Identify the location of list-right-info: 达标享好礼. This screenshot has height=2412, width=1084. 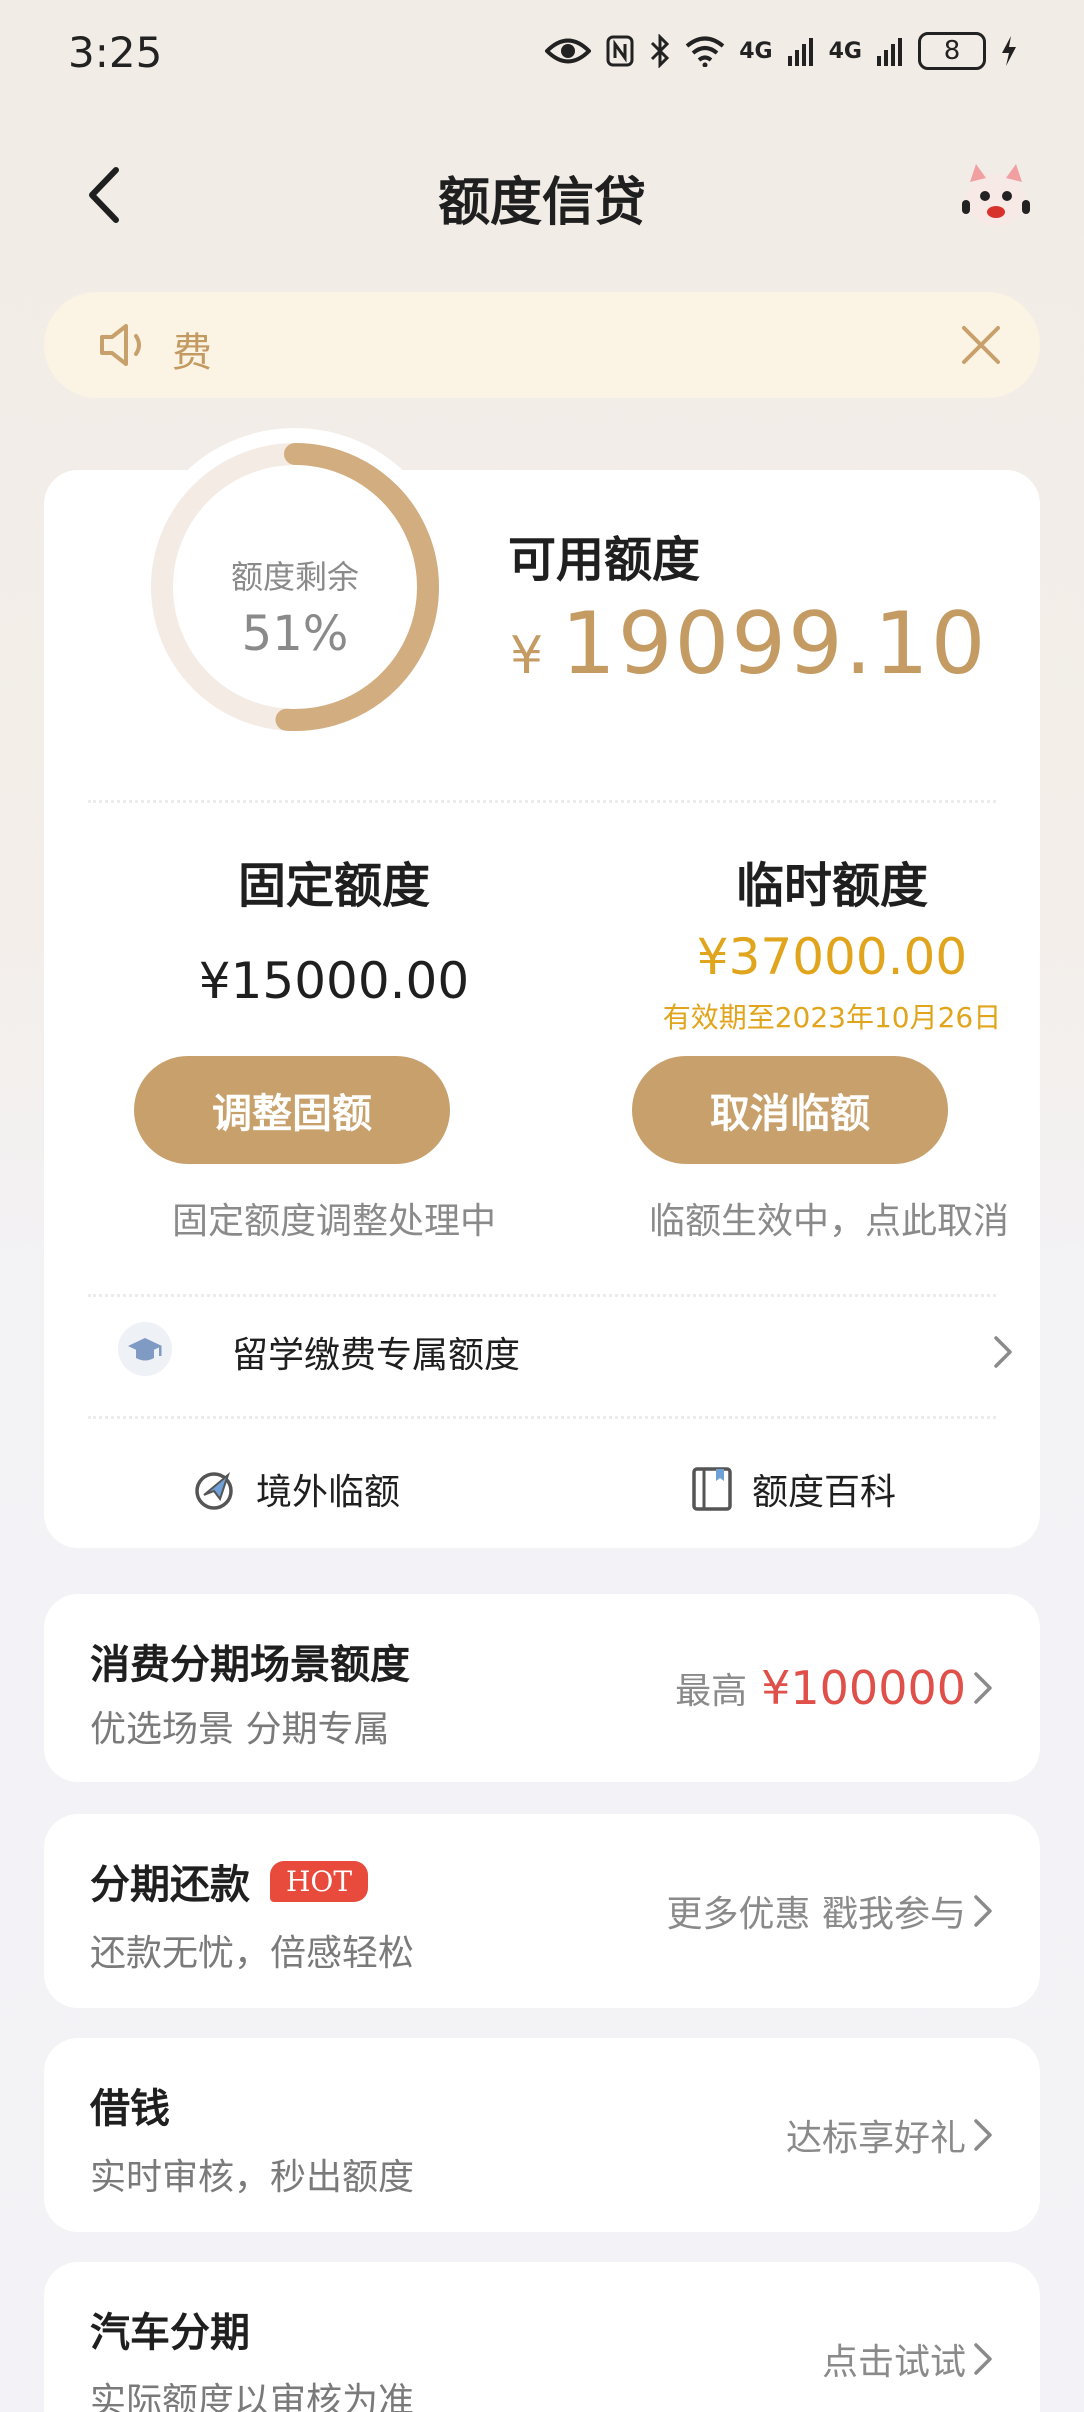
(875, 2138).